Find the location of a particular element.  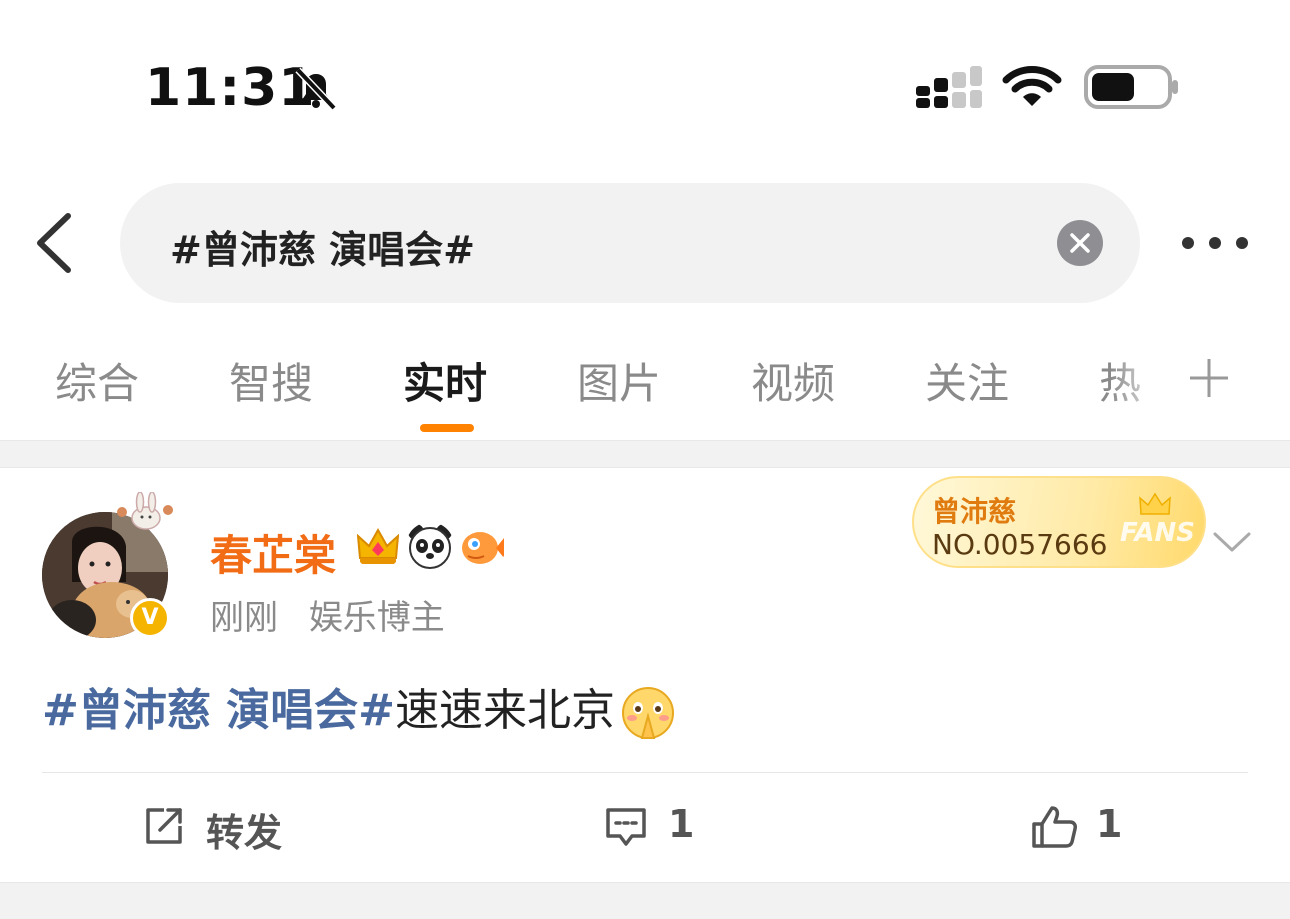

post-separator is located at coordinates (645, 772).